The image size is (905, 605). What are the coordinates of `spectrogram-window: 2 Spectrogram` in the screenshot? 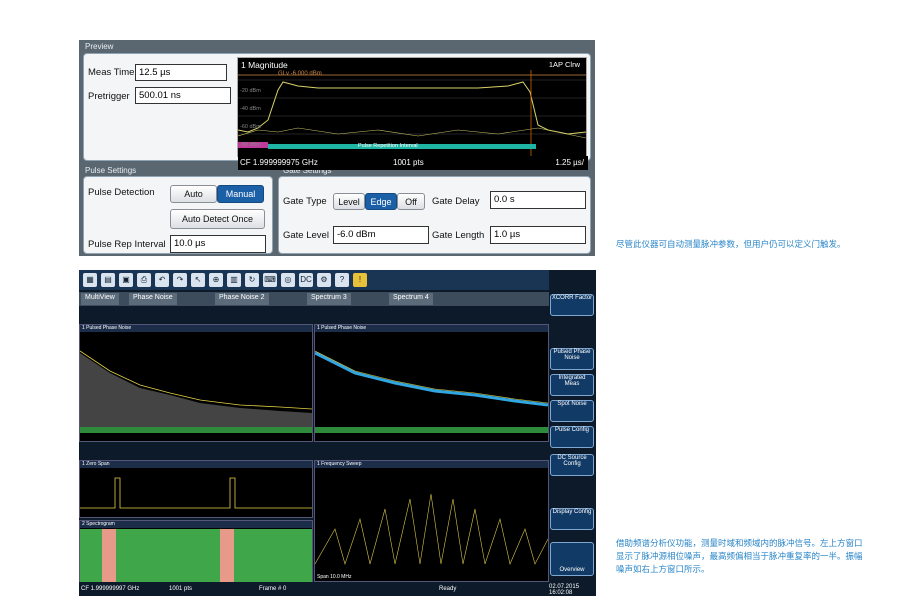 It's located at (196, 551).